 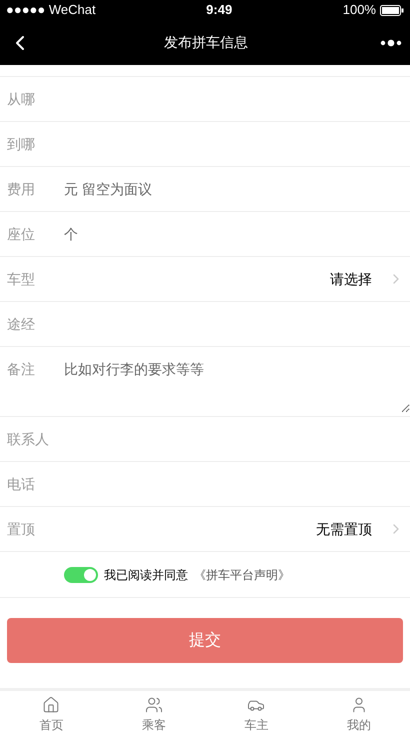 I want to click on tab-item: 首页, so click(x=51, y=714).